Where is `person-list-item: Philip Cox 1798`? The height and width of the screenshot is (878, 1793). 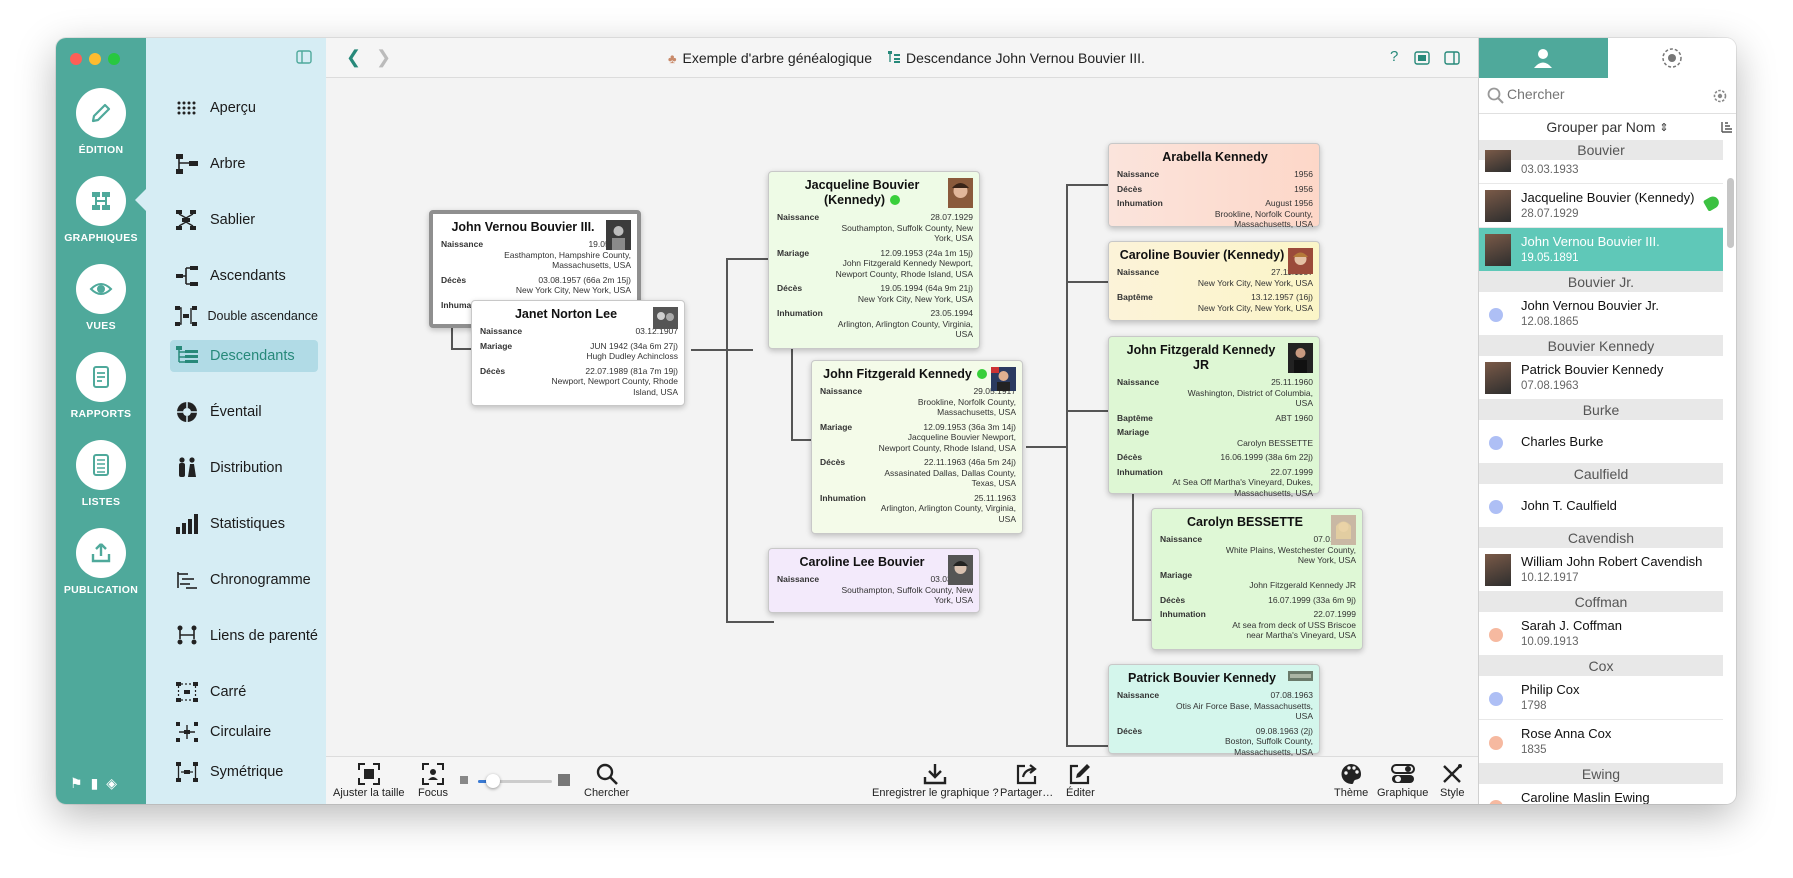 person-list-item: Philip Cox 1798 is located at coordinates (1601, 698).